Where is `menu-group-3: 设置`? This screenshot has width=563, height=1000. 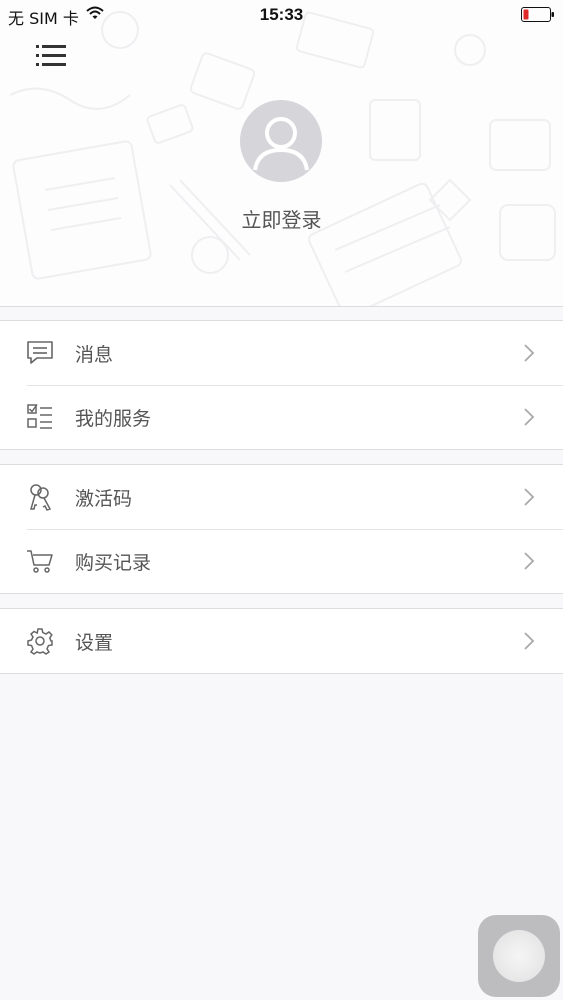 menu-group-3: 设置 is located at coordinates (281, 641).